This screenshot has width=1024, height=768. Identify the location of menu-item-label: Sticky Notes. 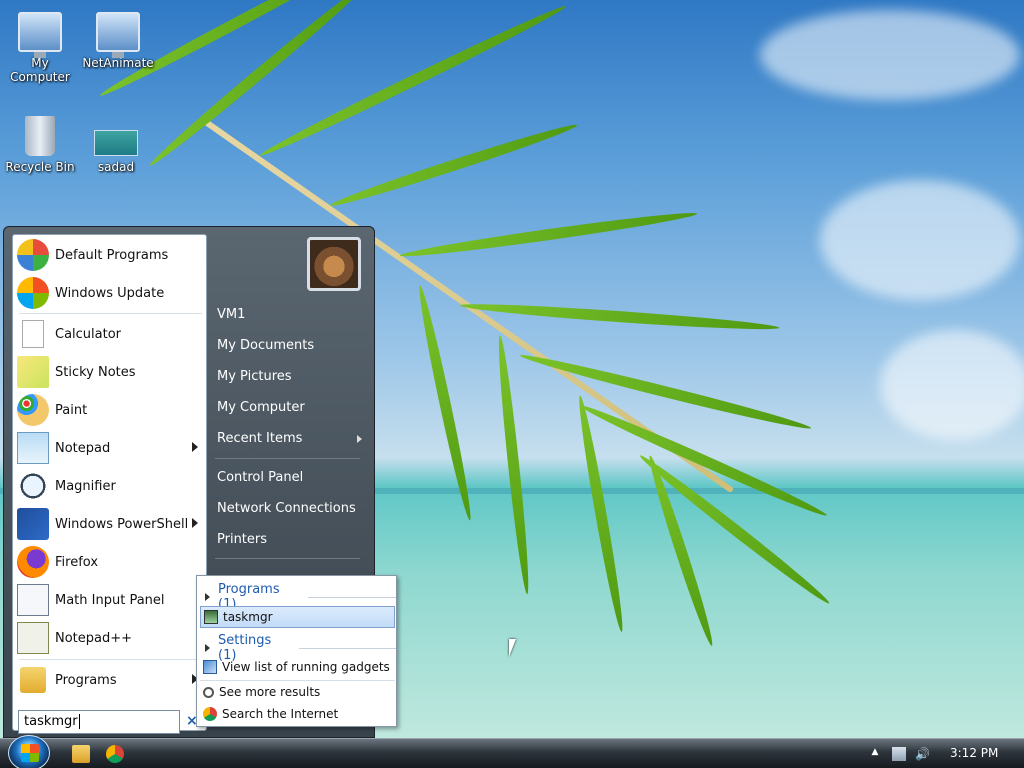
(95, 372).